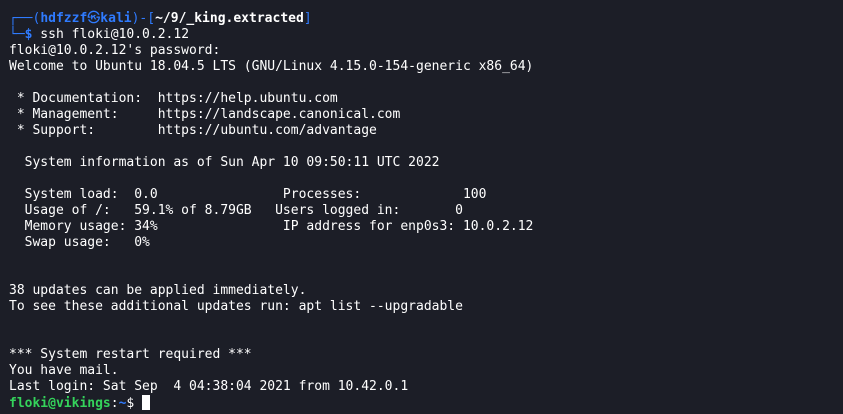 The width and height of the screenshot is (843, 414). What do you see at coordinates (114, 403) in the screenshot?
I see `remote-prompt-sep: :` at bounding box center [114, 403].